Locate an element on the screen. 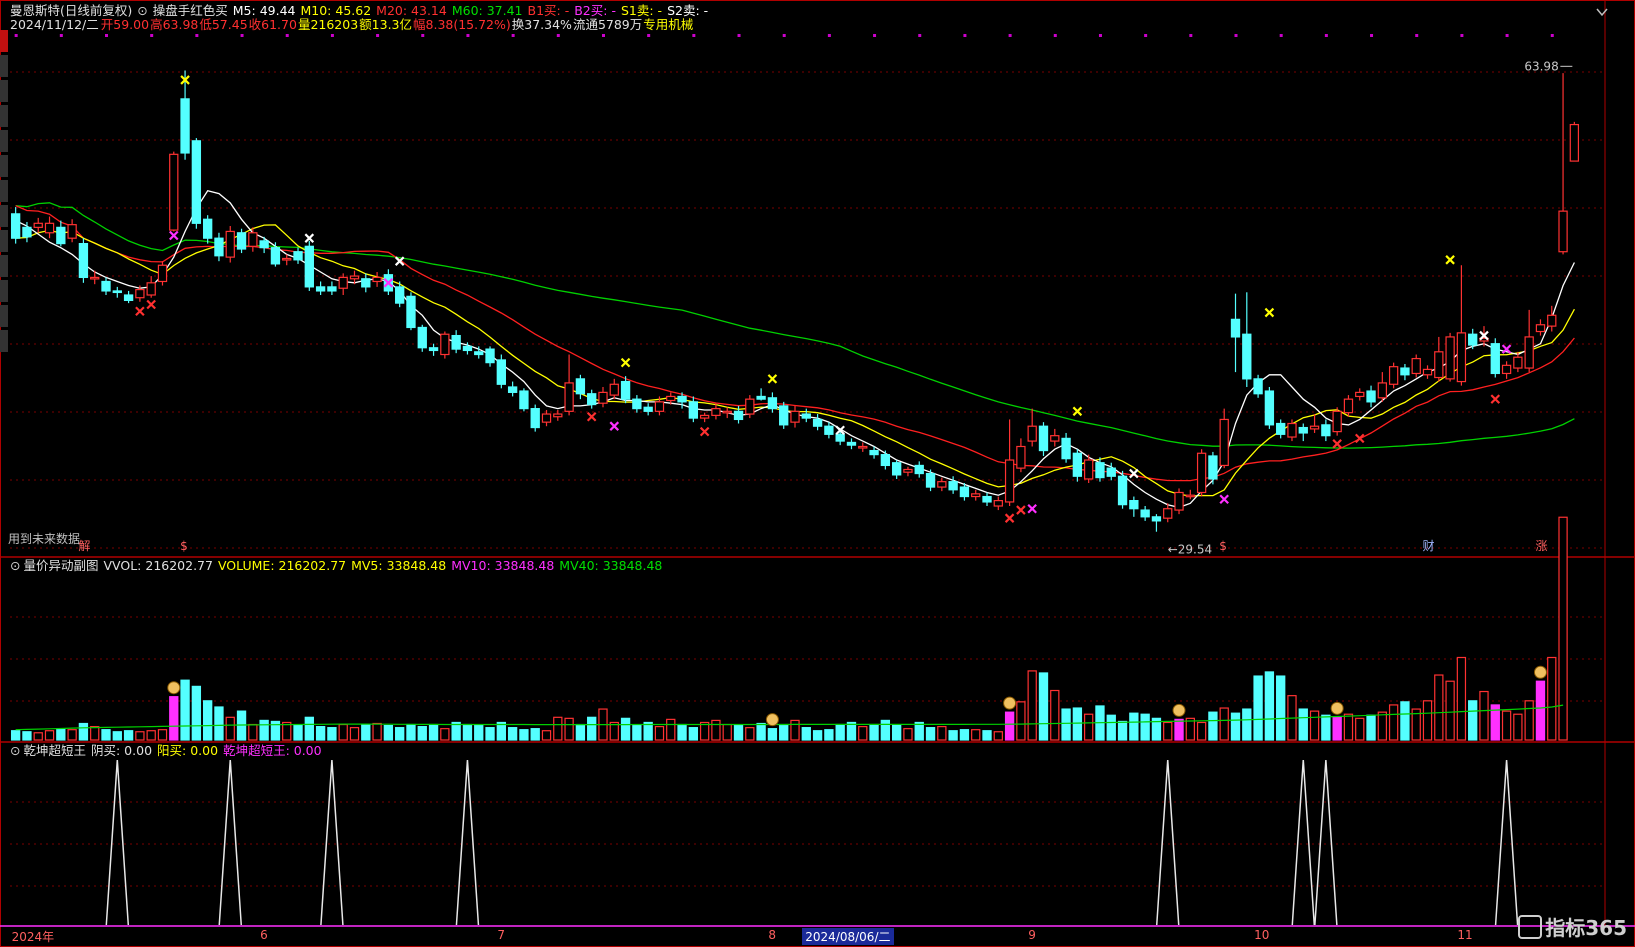  stock-title: 曼恩斯特(日线前复权) is located at coordinates (71, 10).